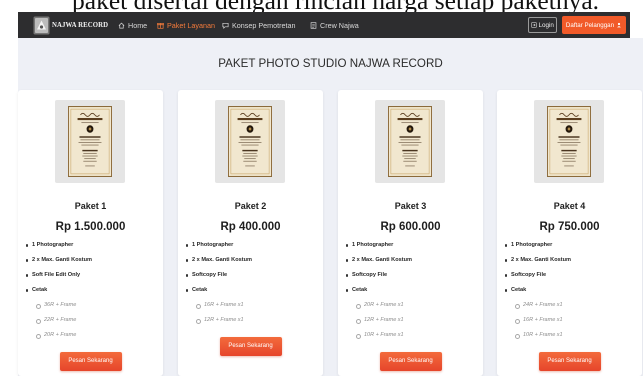 The width and height of the screenshot is (643, 376). What do you see at coordinates (90, 275) in the screenshot?
I see `feature-item: Soft File Edit Only` at bounding box center [90, 275].